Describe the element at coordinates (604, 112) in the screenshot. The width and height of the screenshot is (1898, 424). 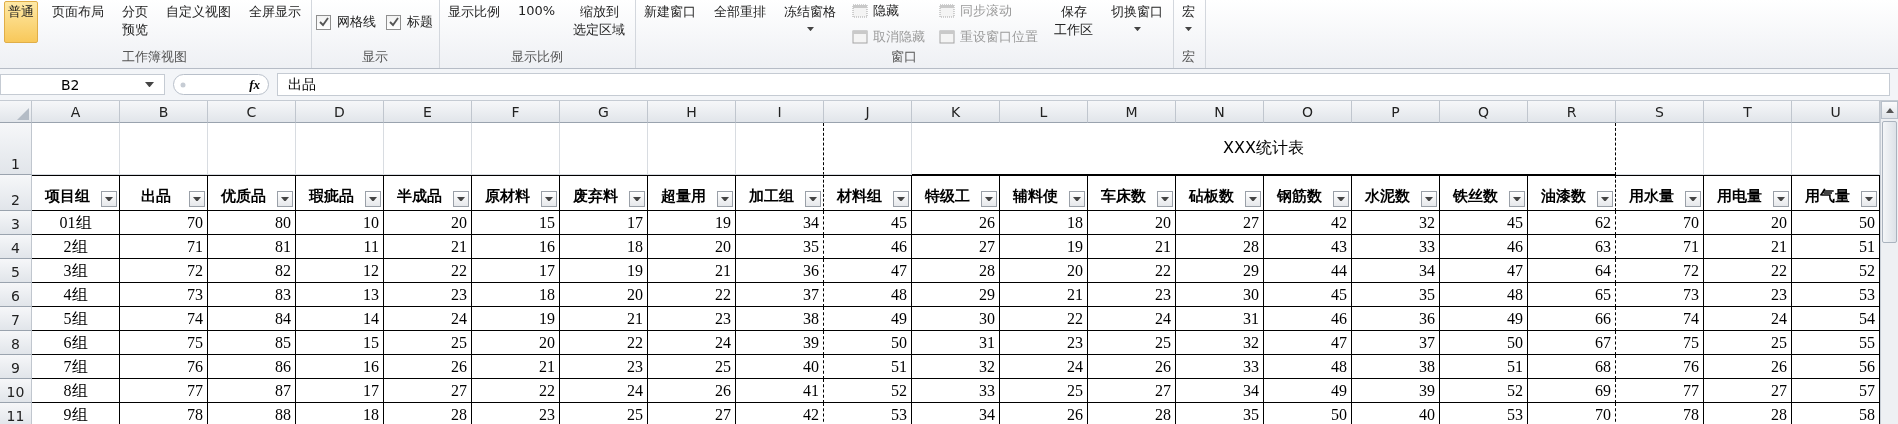
I see `column-header: G` at that location.